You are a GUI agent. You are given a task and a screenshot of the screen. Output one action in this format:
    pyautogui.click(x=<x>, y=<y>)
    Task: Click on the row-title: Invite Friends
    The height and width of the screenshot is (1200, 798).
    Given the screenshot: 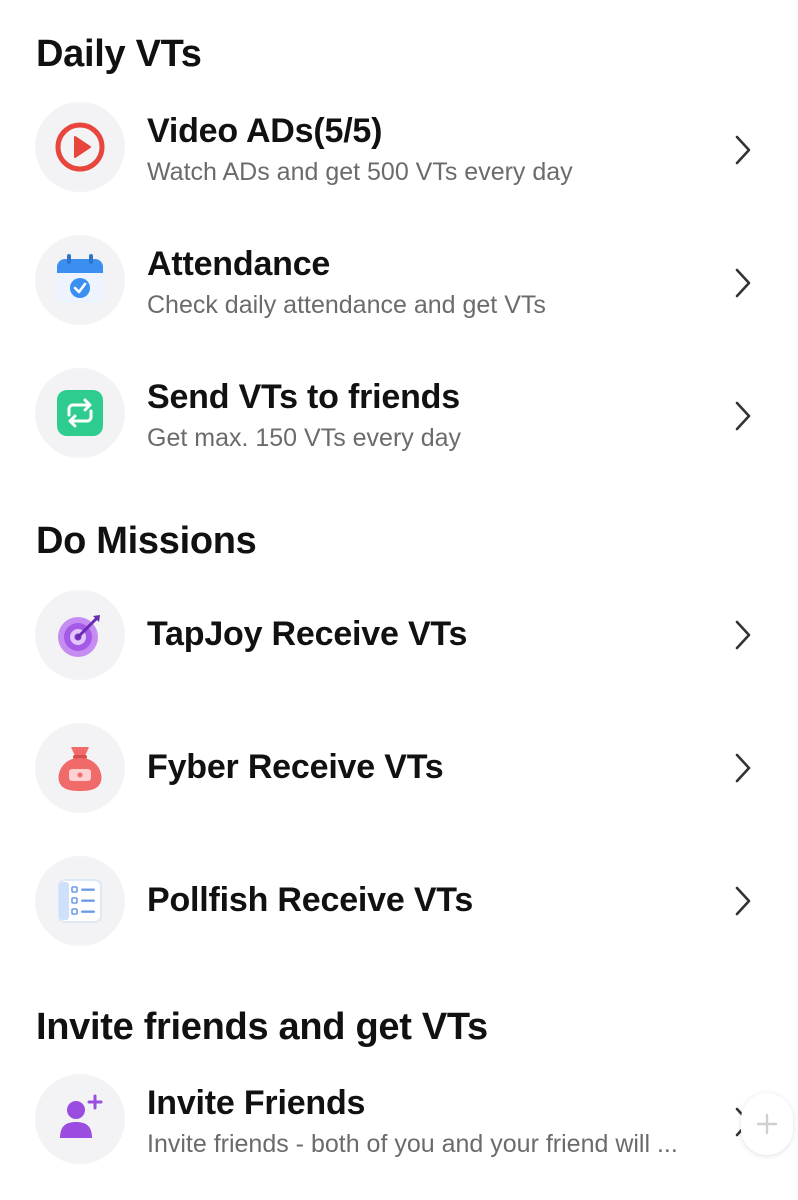 What is the action you would take?
    pyautogui.click(x=256, y=1103)
    